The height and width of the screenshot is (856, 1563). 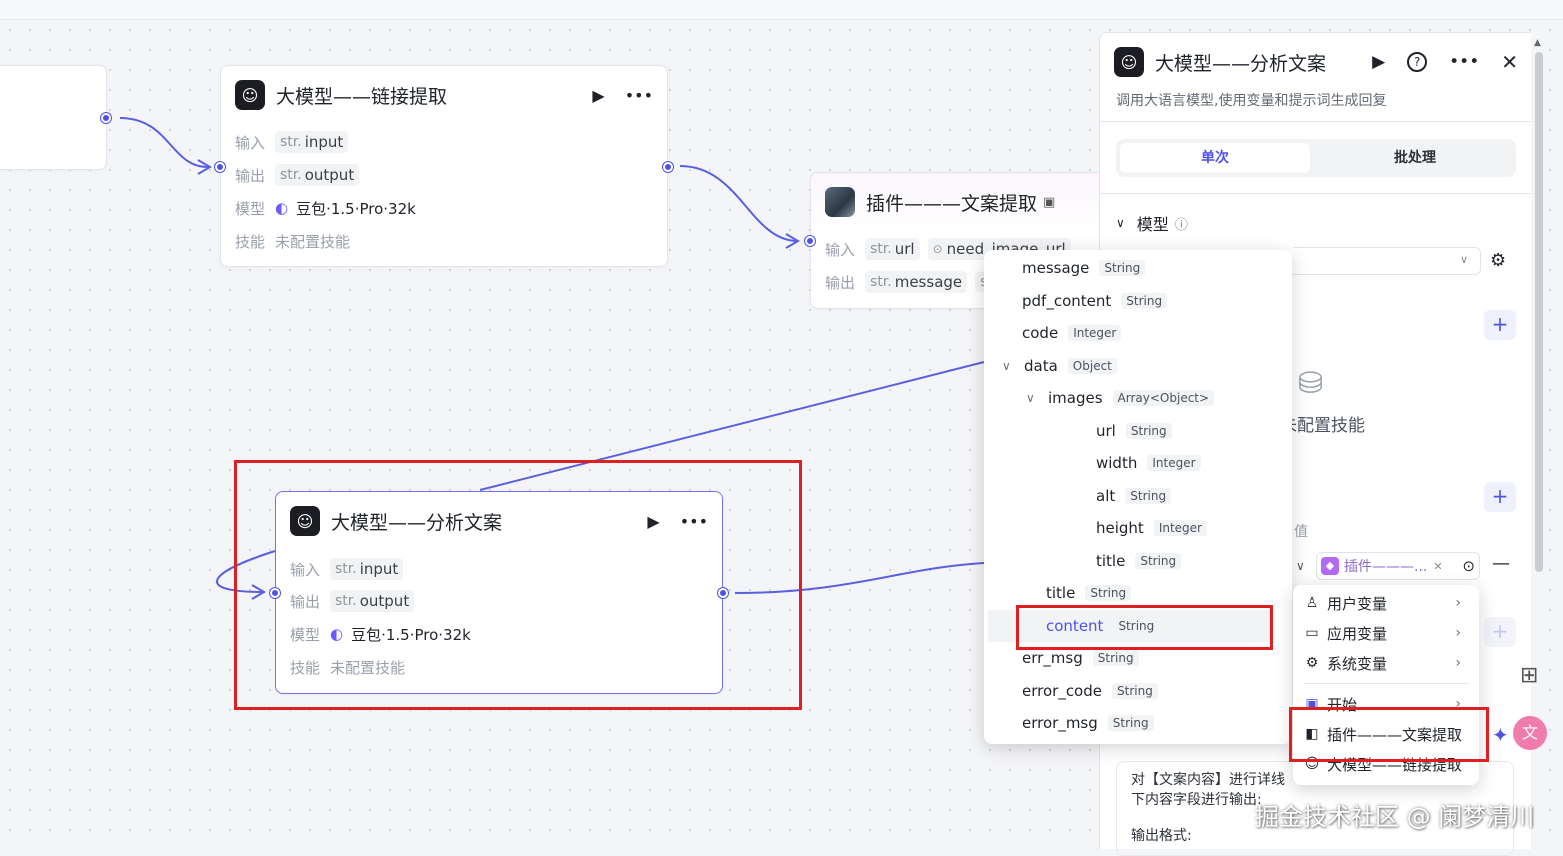 What do you see at coordinates (1067, 300) in the screenshot?
I see `tree-item-name: pdf_content` at bounding box center [1067, 300].